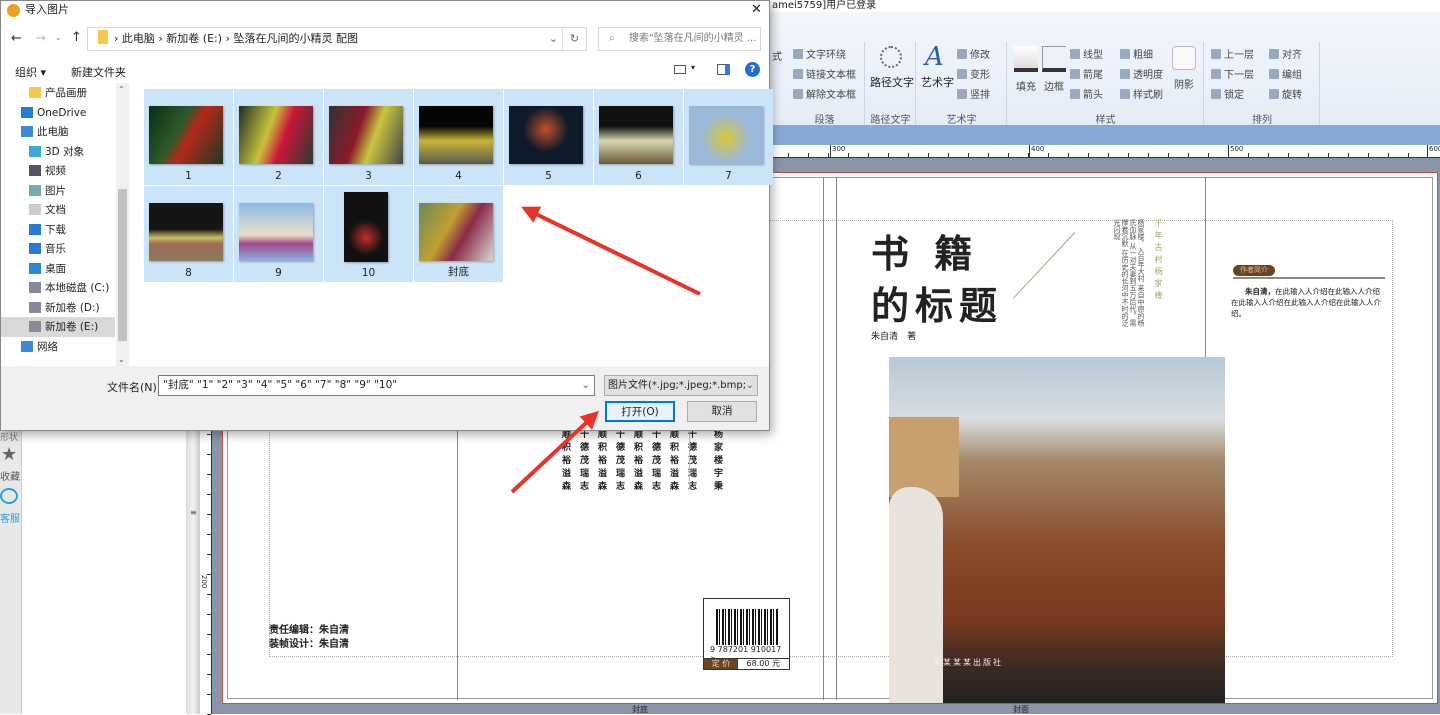  What do you see at coordinates (58, 288) in the screenshot?
I see `nav-item: 本地磁盘 (C:)` at bounding box center [58, 288].